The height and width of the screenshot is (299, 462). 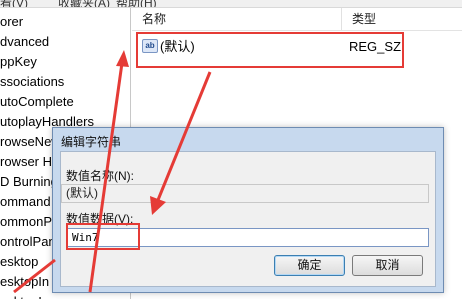 I want to click on tree-item: ommonP, so click(x=26, y=222).